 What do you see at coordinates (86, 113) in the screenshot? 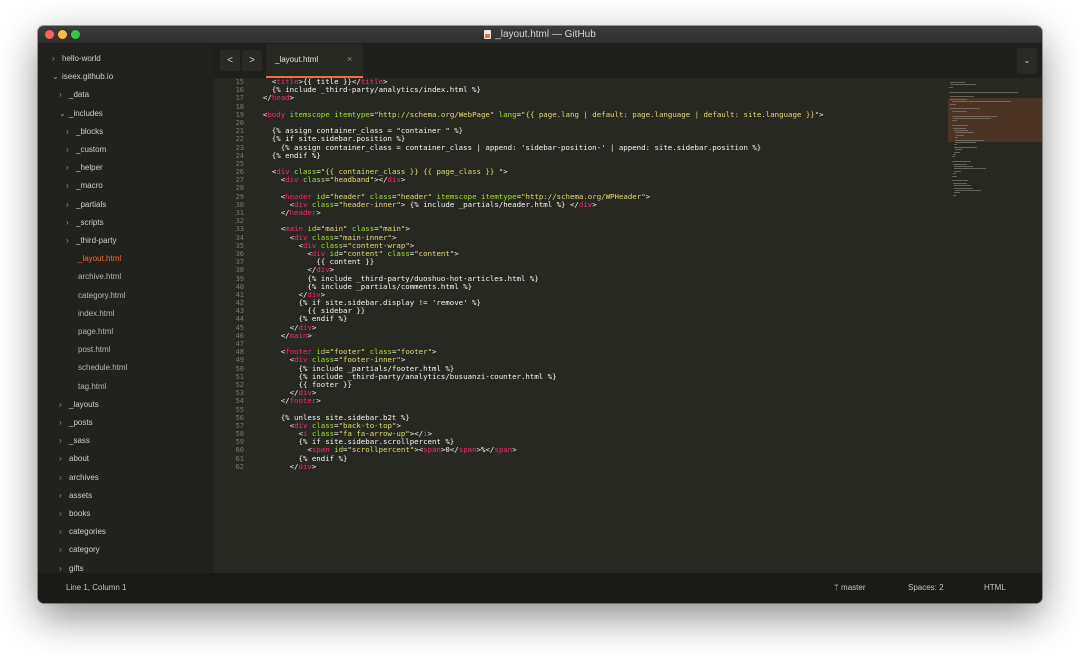
I see `sidebar-item-label: _includes` at bounding box center [86, 113].